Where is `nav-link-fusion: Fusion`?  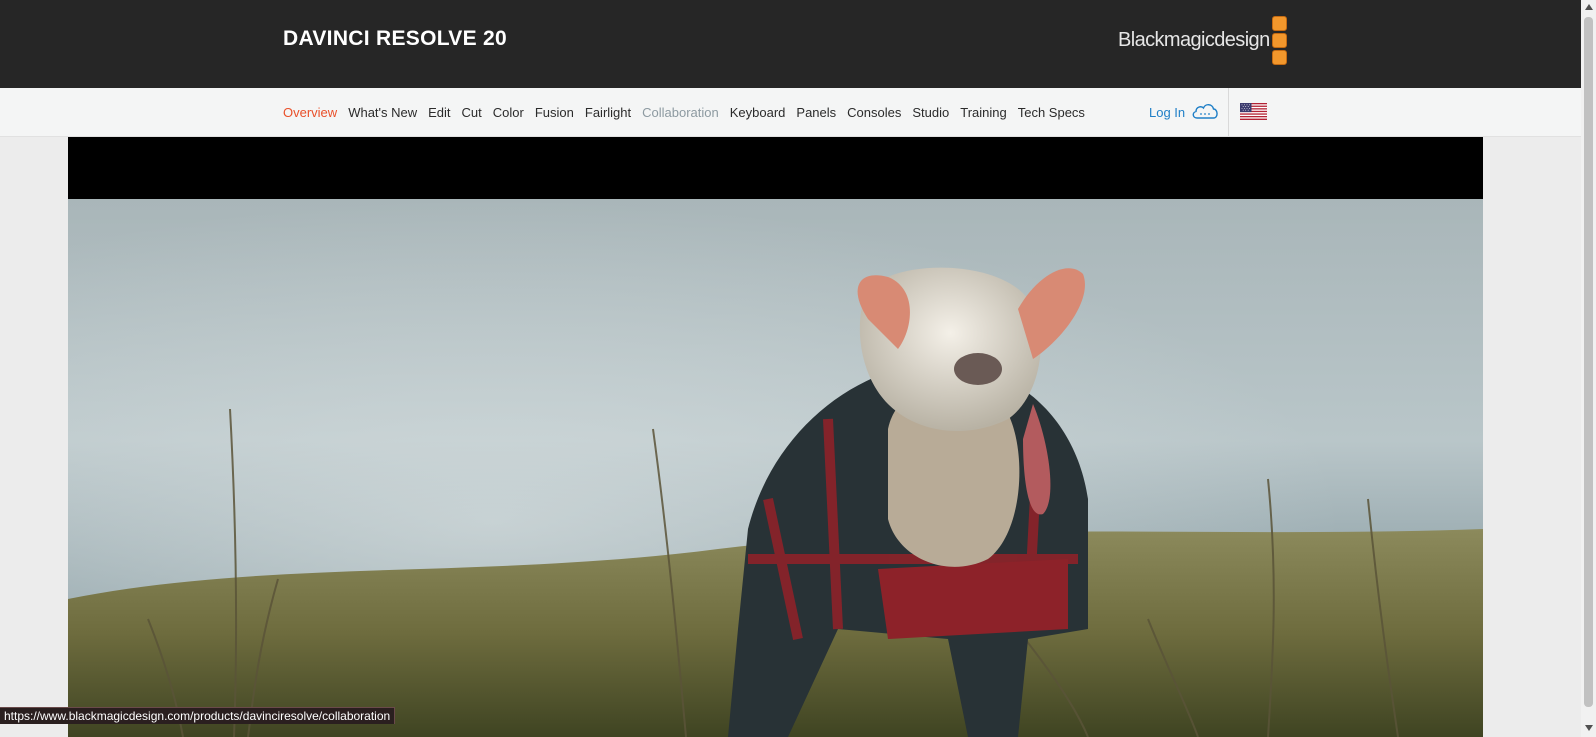
nav-link-fusion: Fusion is located at coordinates (554, 112).